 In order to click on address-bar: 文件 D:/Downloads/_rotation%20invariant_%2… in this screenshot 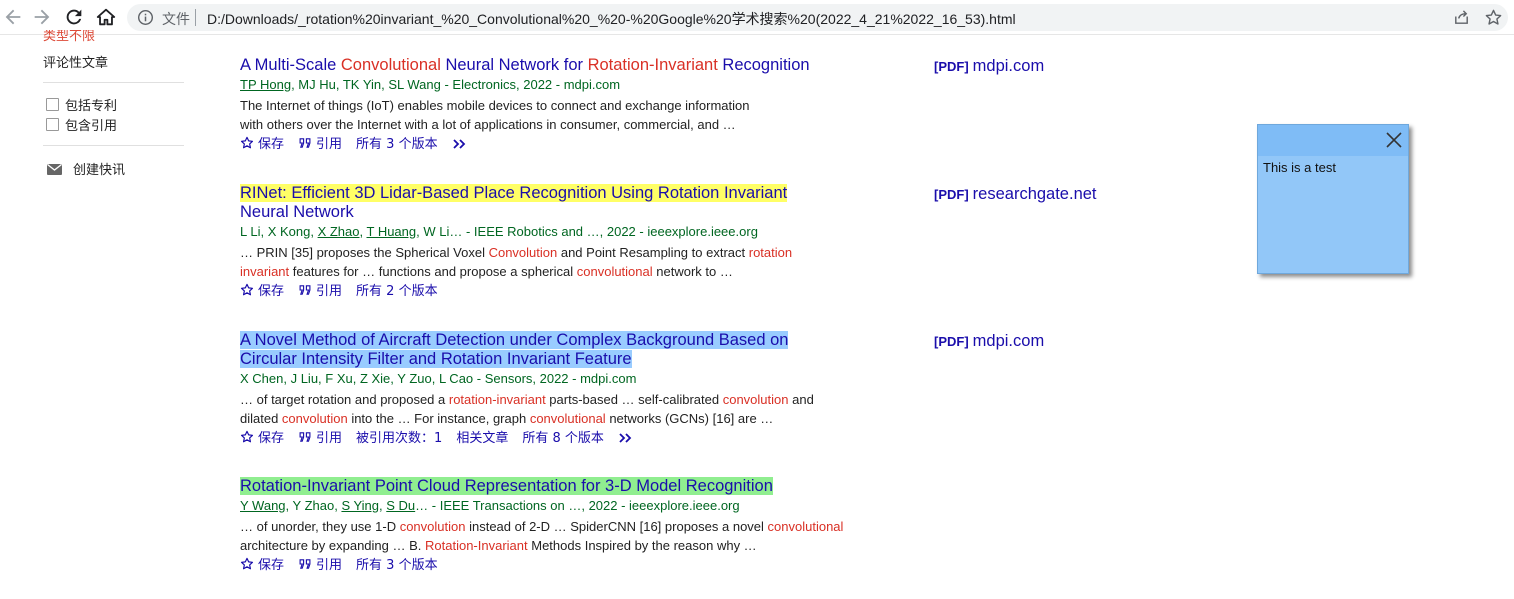, I will do `click(817, 17)`.